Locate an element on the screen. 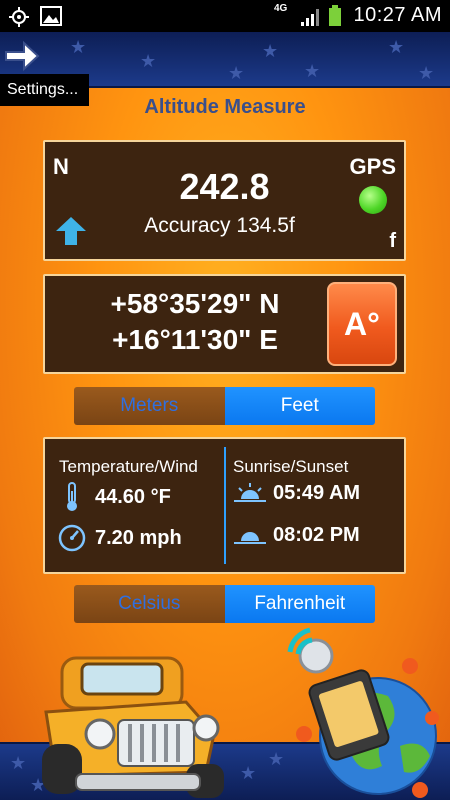  battery-icon is located at coordinates (335, 18).